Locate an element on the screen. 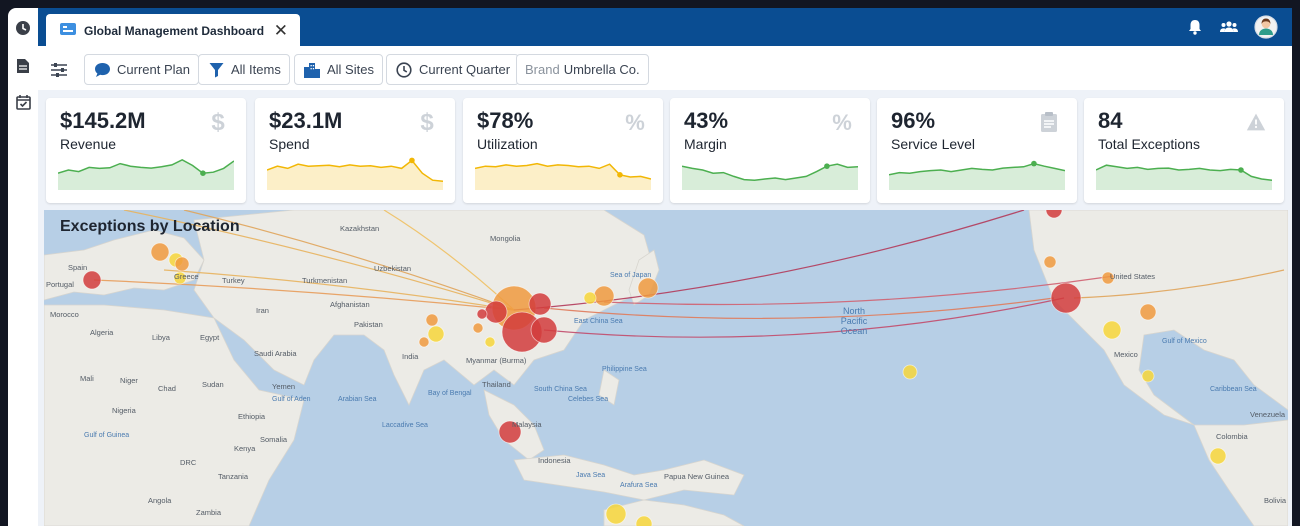 The image size is (1300, 526). place-label: Uzbekistan is located at coordinates (393, 268).